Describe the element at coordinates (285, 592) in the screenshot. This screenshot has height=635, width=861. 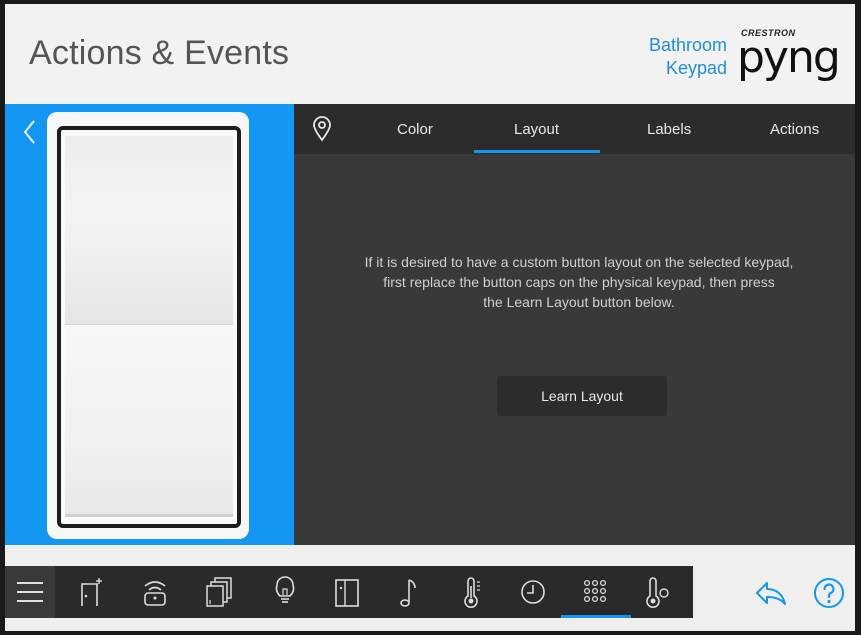
I see `lightbulb-icon` at that location.